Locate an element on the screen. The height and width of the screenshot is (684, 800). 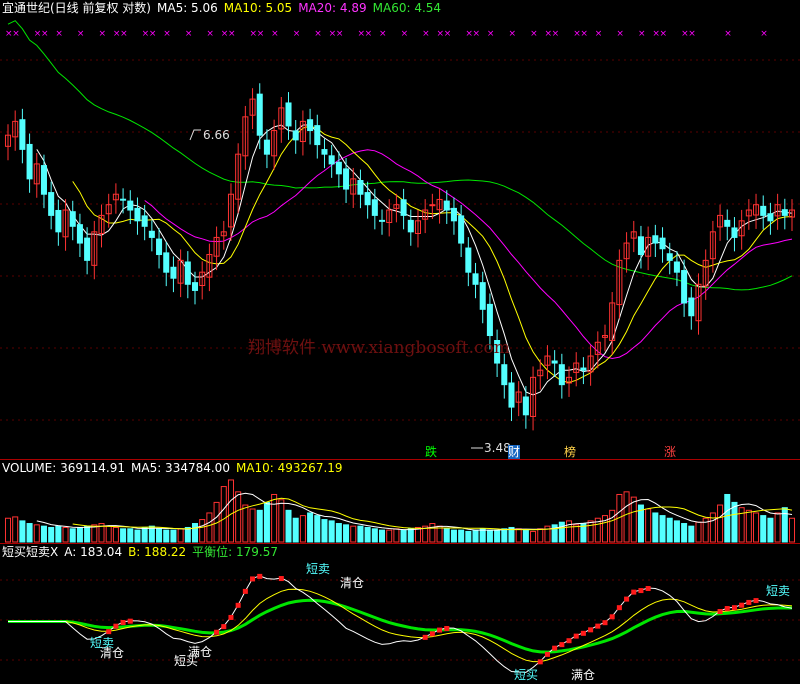
signal-full-2: 满仓 is located at coordinates (583, 675).